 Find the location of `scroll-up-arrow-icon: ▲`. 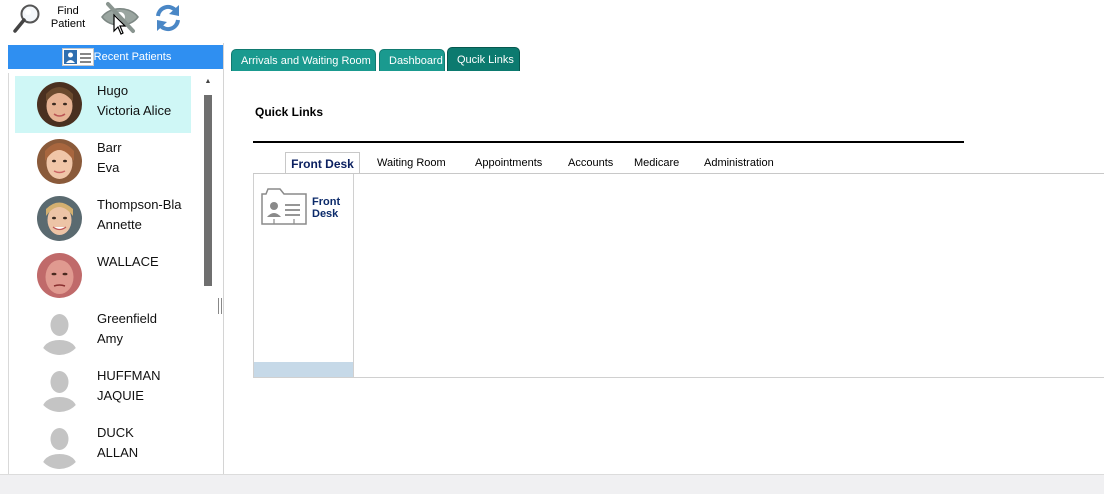

scroll-up-arrow-icon: ▲ is located at coordinates (208, 82).